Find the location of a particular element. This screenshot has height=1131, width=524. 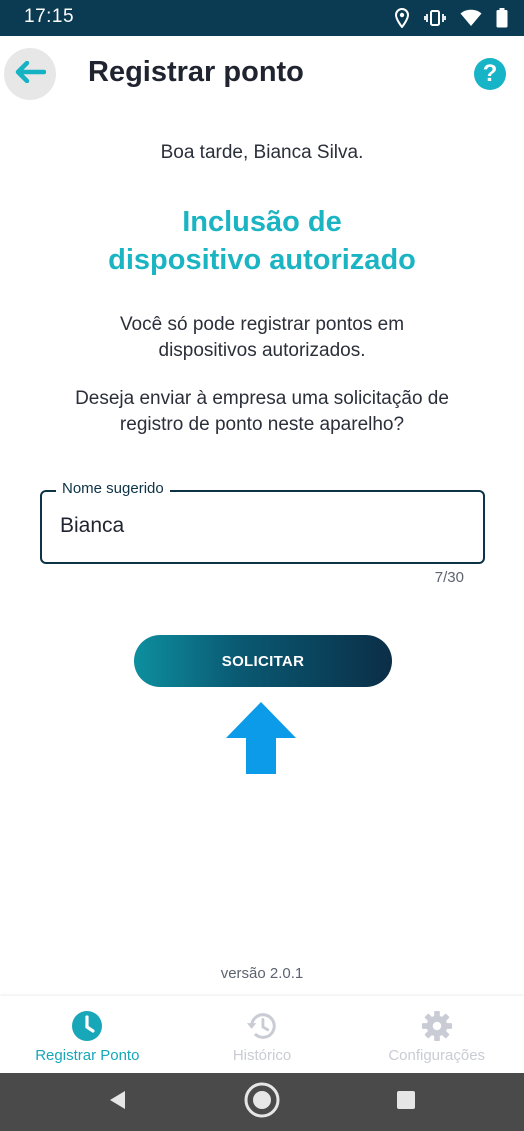

nav-label-configuracoes: Configurações is located at coordinates (437, 1055).